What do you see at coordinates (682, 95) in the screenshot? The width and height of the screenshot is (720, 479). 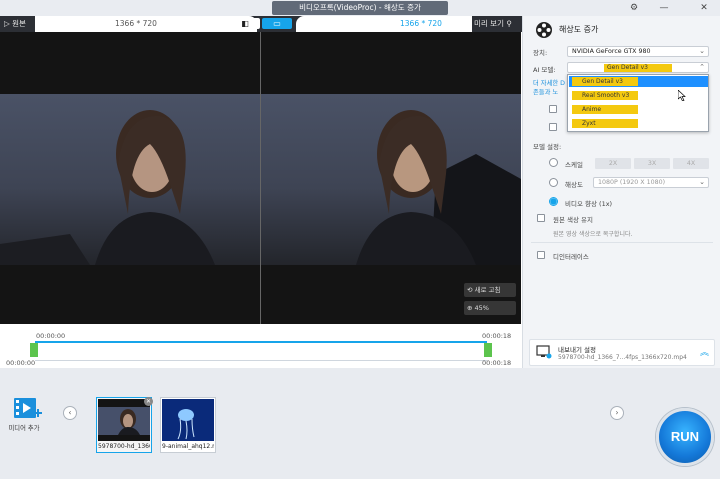 I see `cursor-icon` at bounding box center [682, 95].